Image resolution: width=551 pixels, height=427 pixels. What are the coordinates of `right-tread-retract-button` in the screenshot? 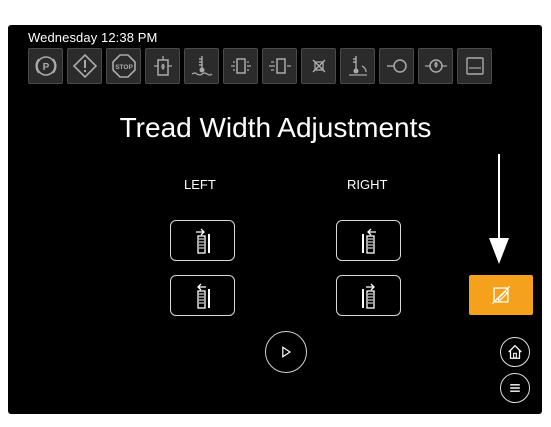 It's located at (368, 295).